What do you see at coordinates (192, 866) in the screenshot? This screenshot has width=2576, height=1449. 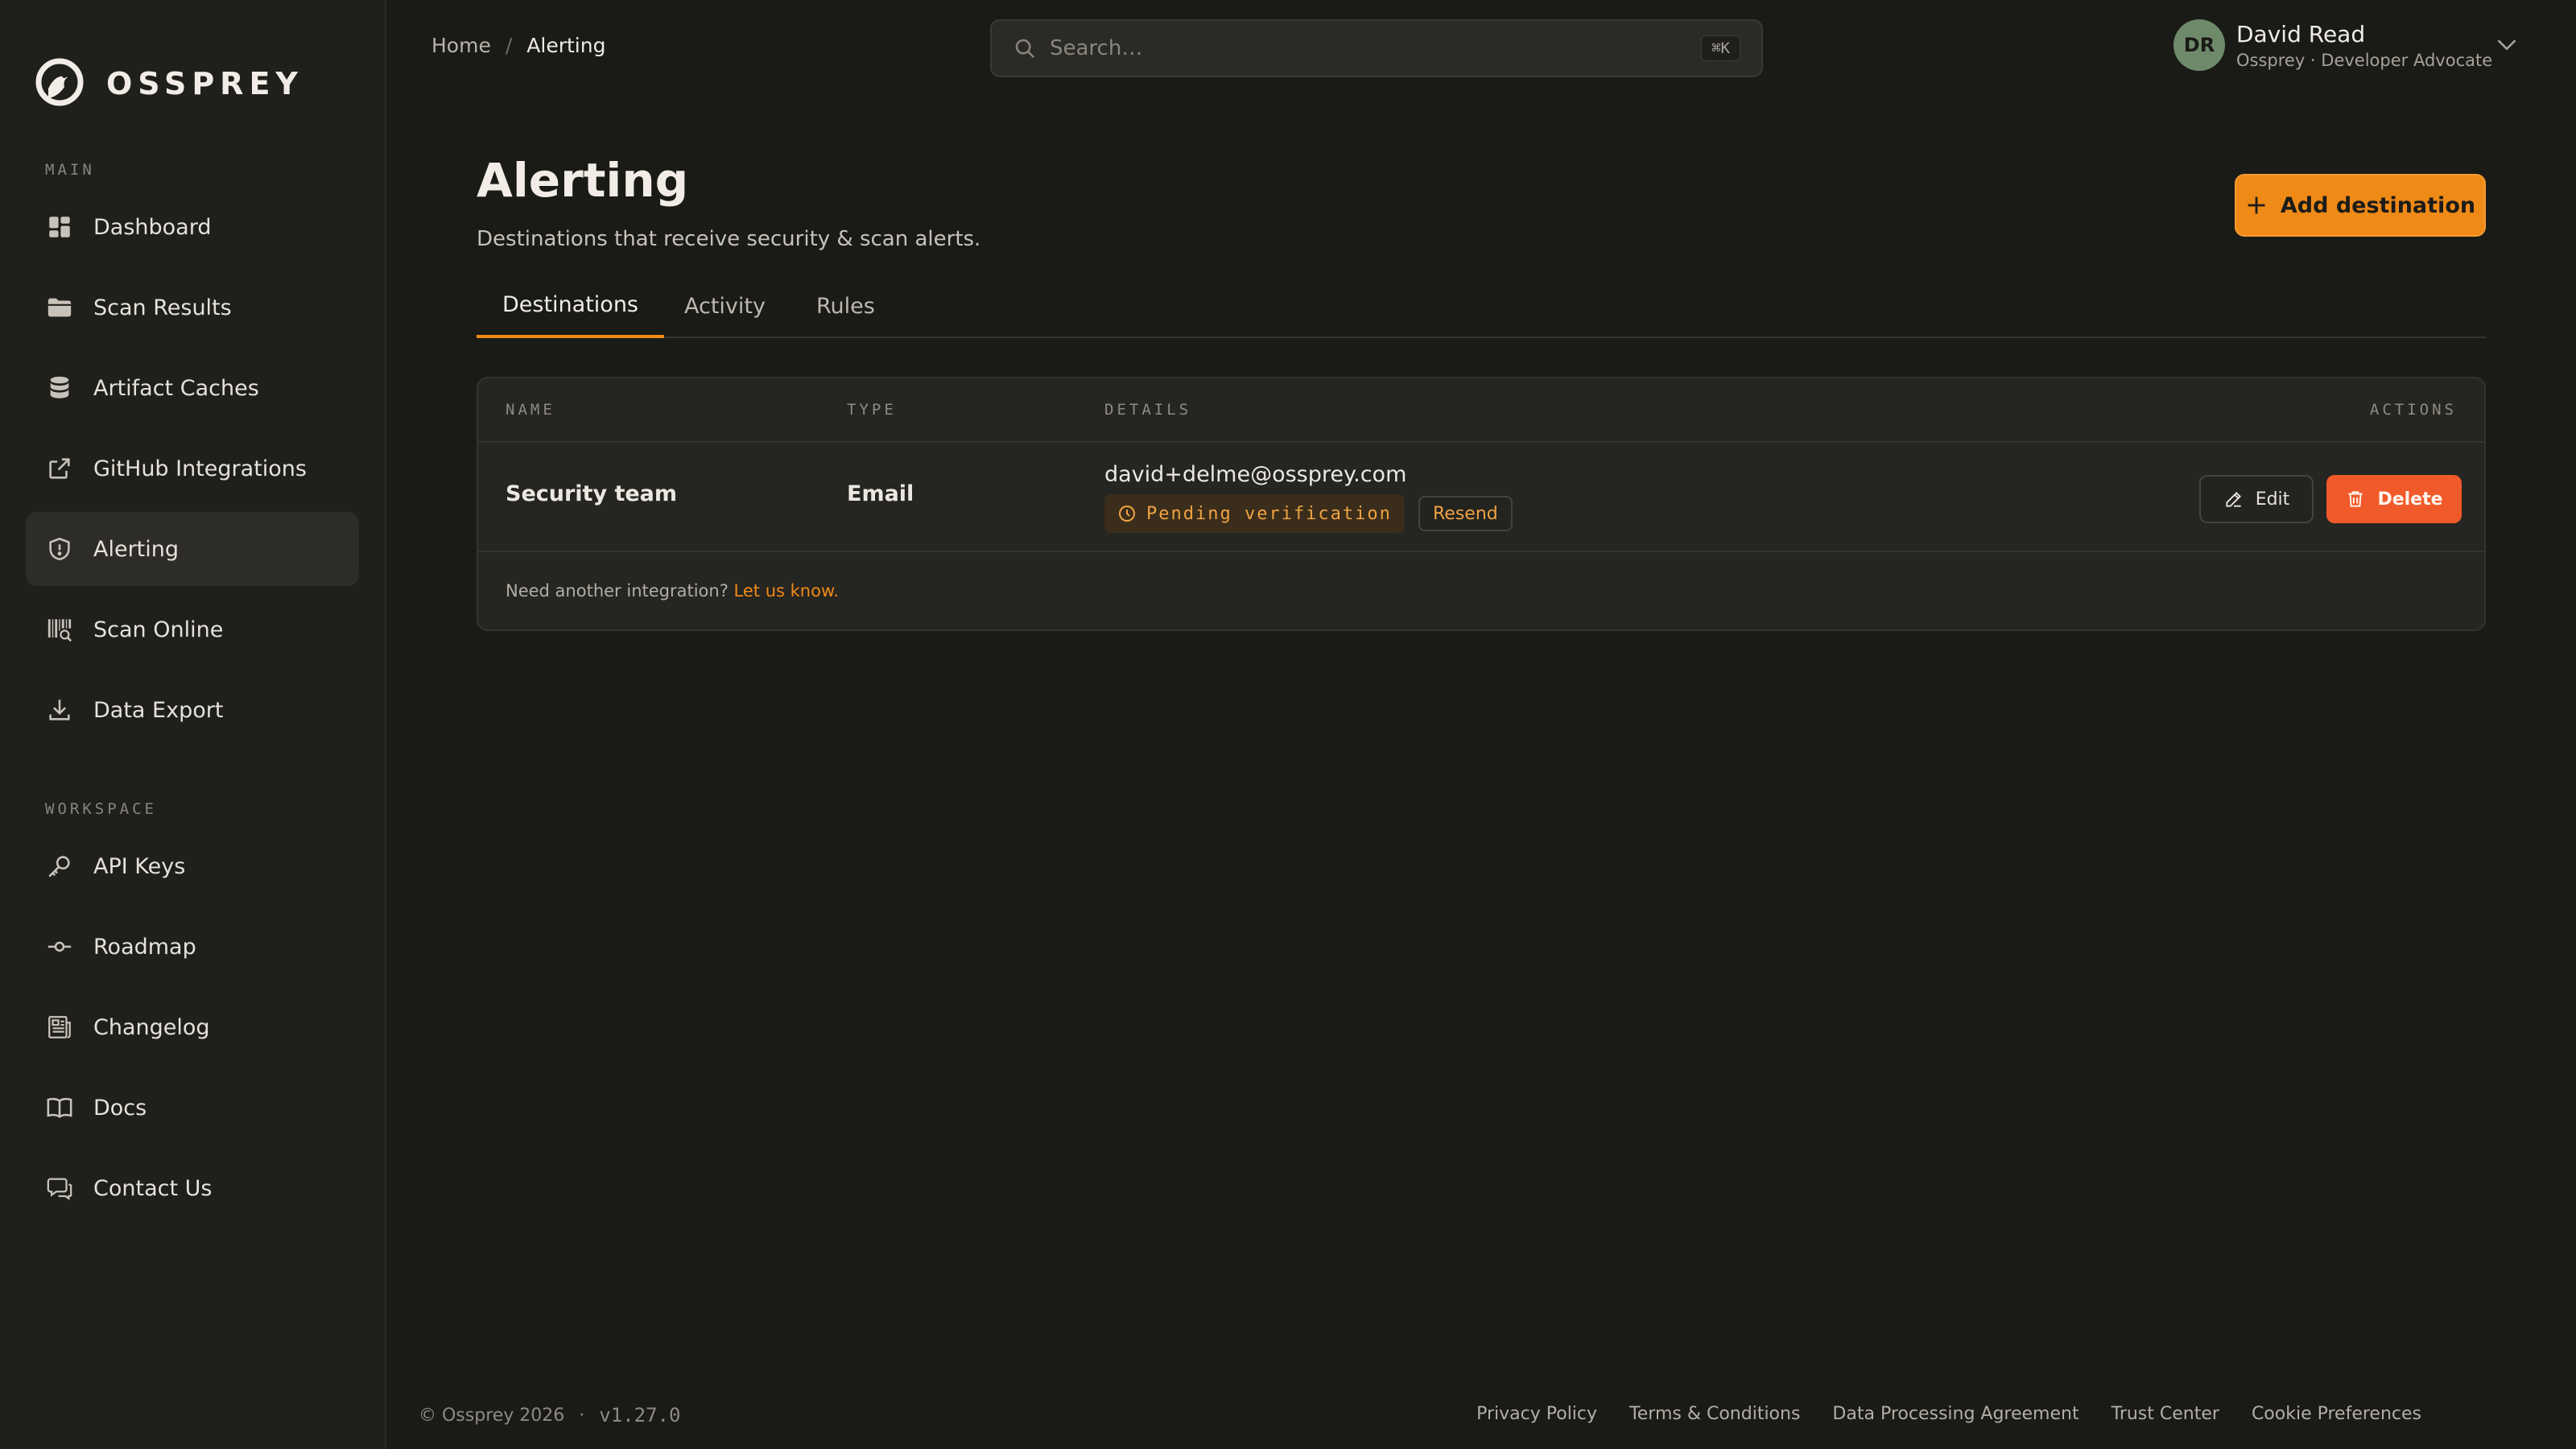 I see `sidebar-item-api-keys: API Keys` at bounding box center [192, 866].